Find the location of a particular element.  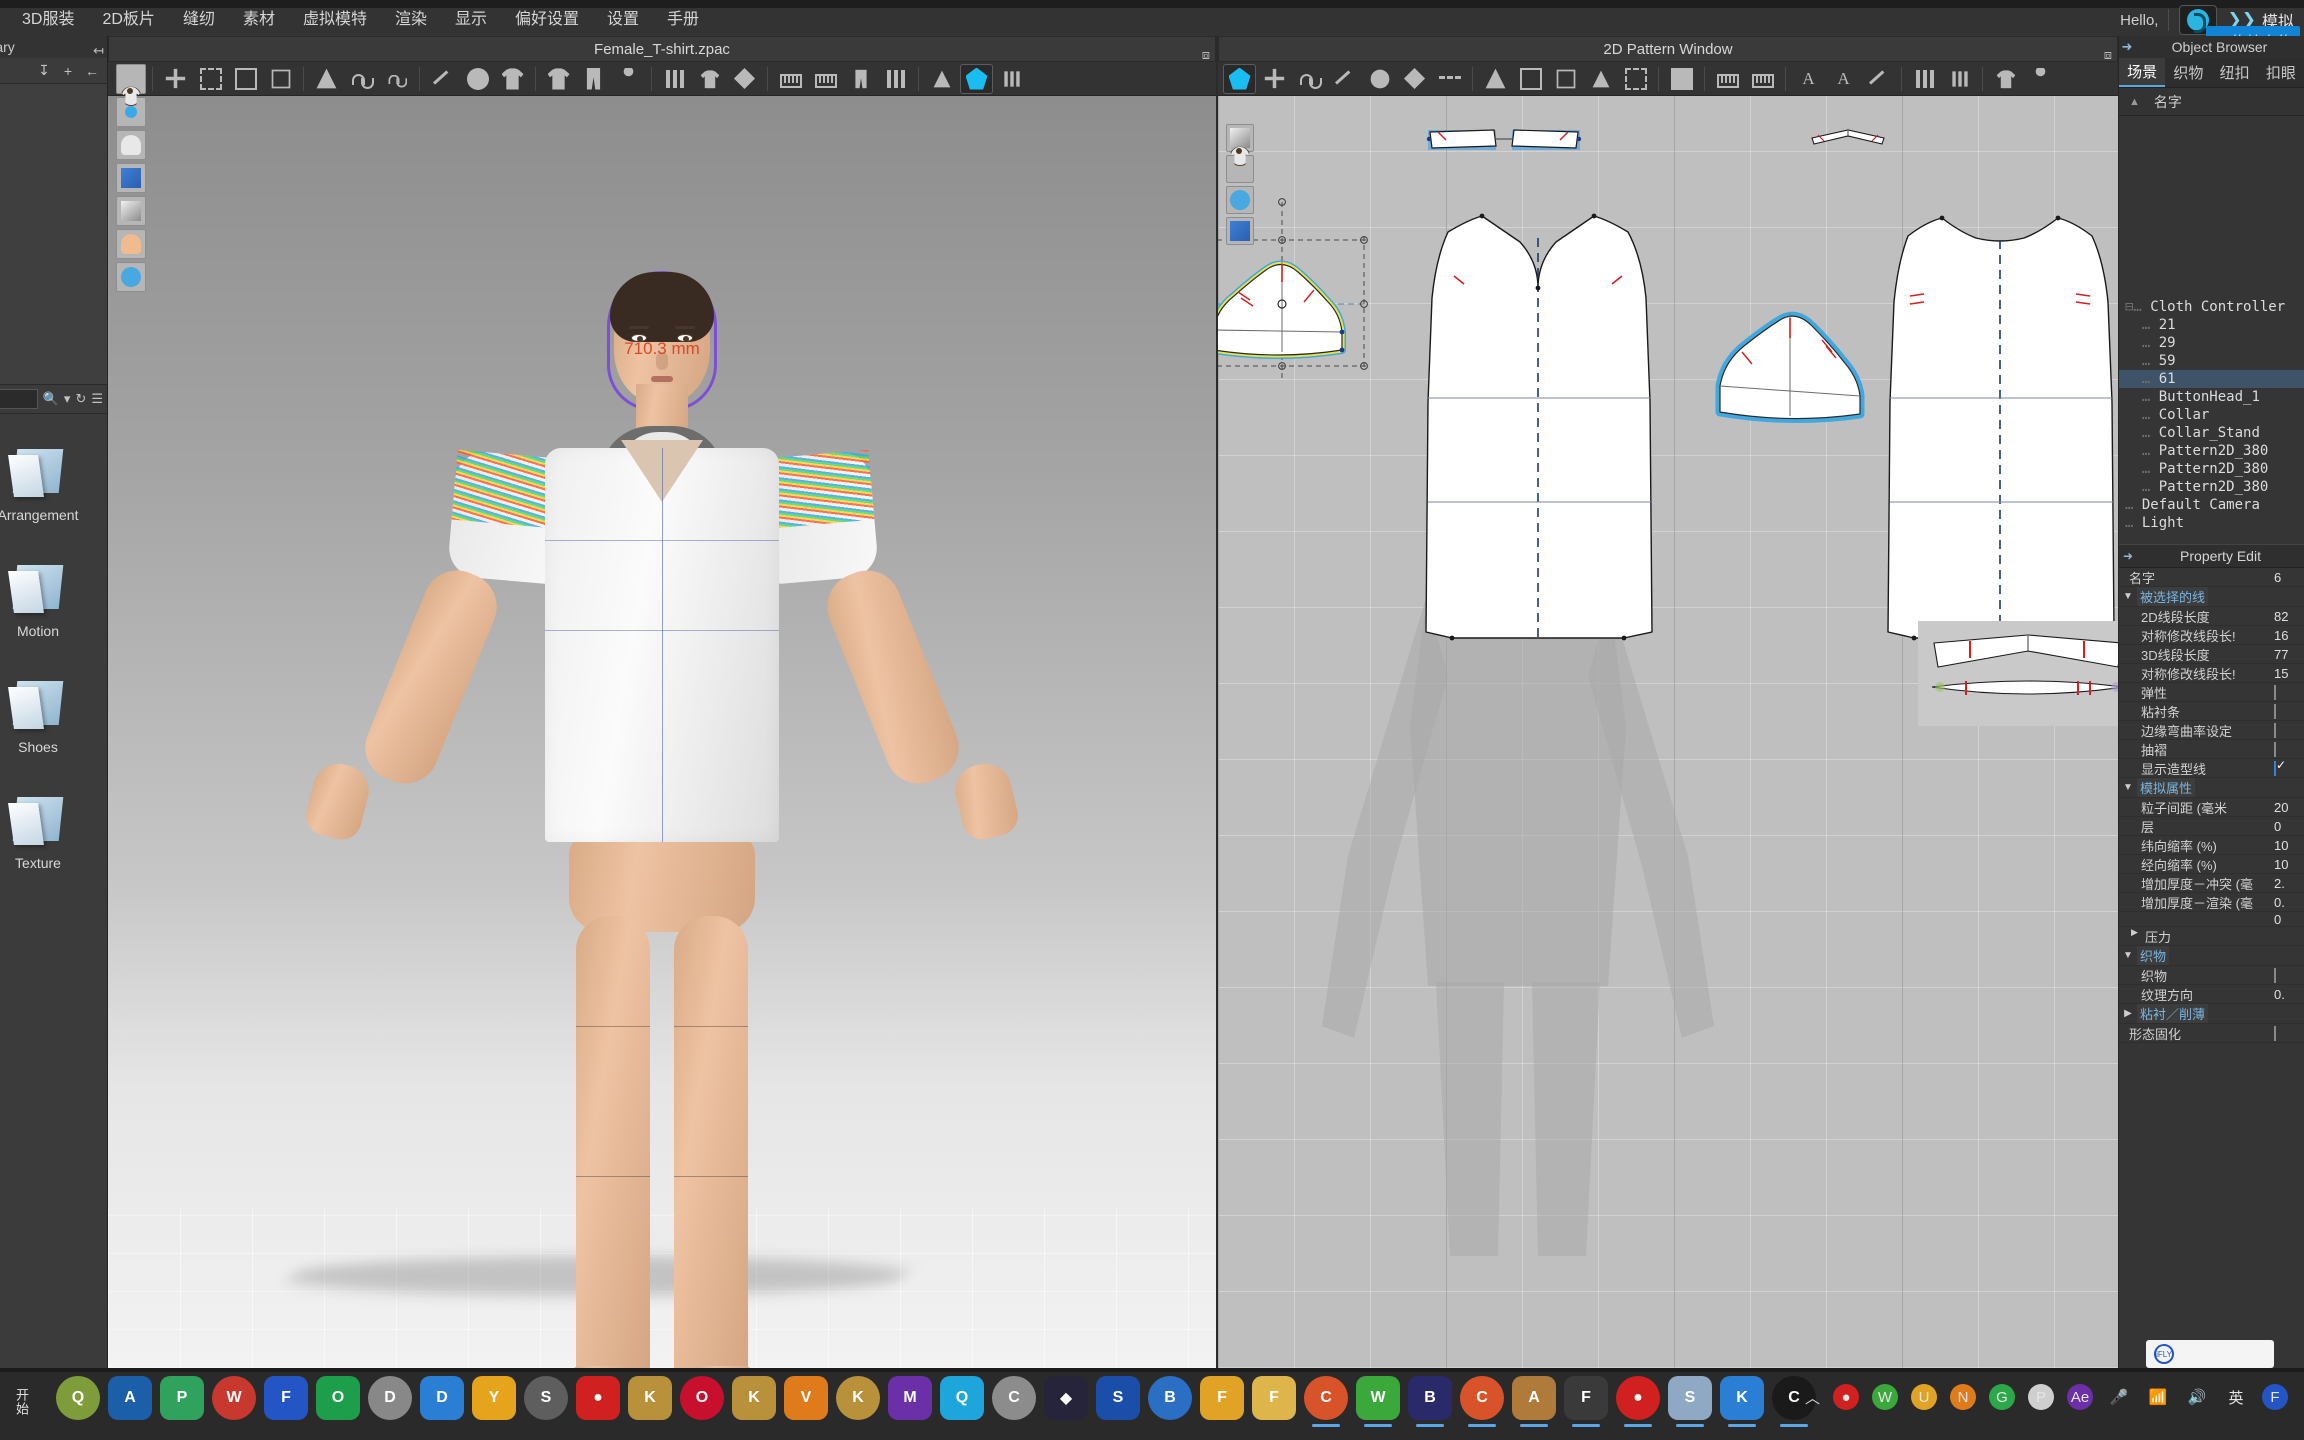

curve-point-icon is located at coordinates (1379, 79).